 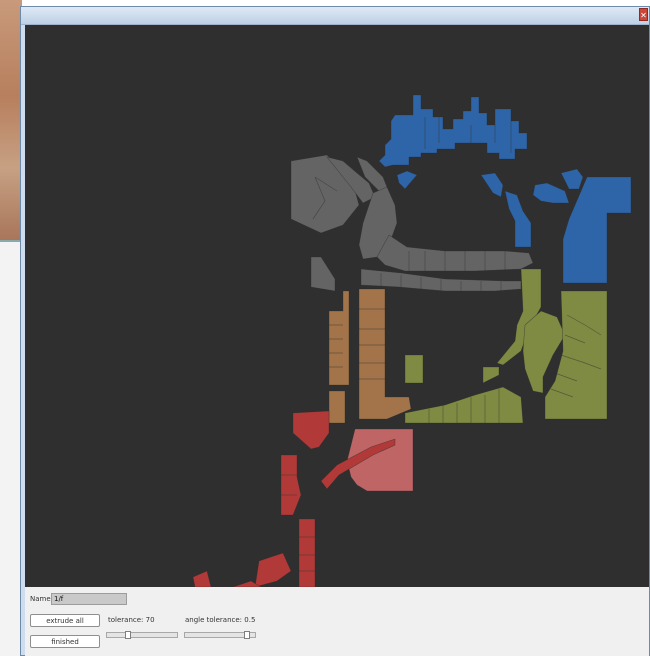 What do you see at coordinates (128, 635) in the screenshot?
I see `tolerance-slider-handle` at bounding box center [128, 635].